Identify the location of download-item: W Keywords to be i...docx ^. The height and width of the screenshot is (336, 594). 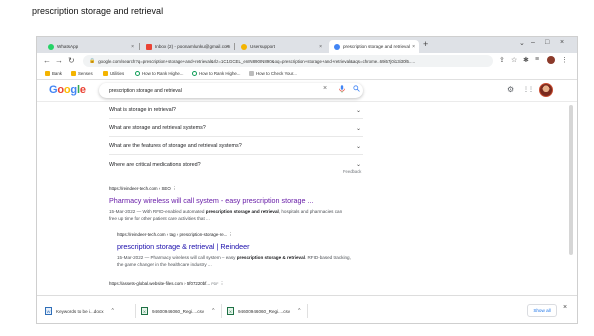
(79, 311).